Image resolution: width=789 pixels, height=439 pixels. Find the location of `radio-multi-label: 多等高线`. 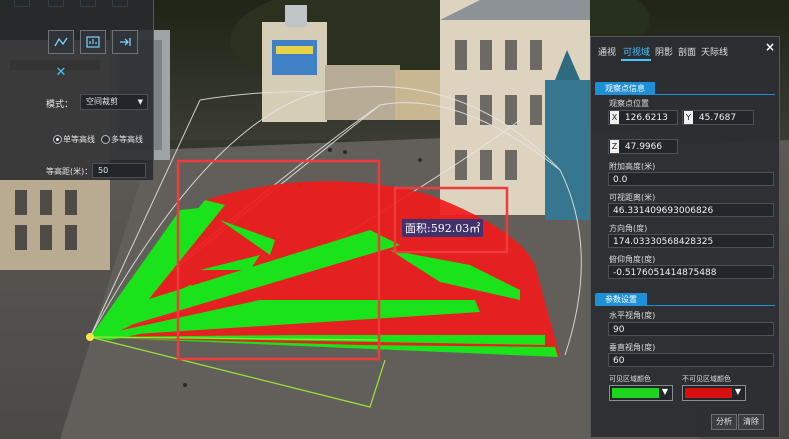

radio-multi-label: 多等高线 is located at coordinates (127, 139).